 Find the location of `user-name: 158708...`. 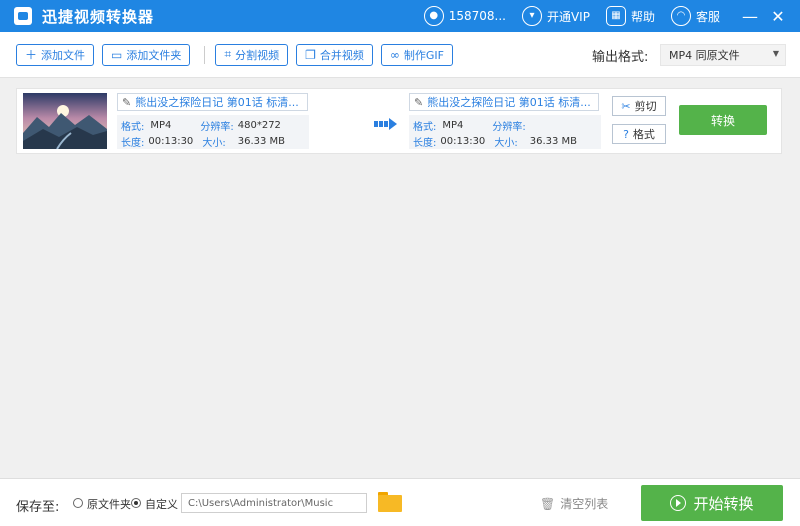

user-name: 158708... is located at coordinates (477, 16).